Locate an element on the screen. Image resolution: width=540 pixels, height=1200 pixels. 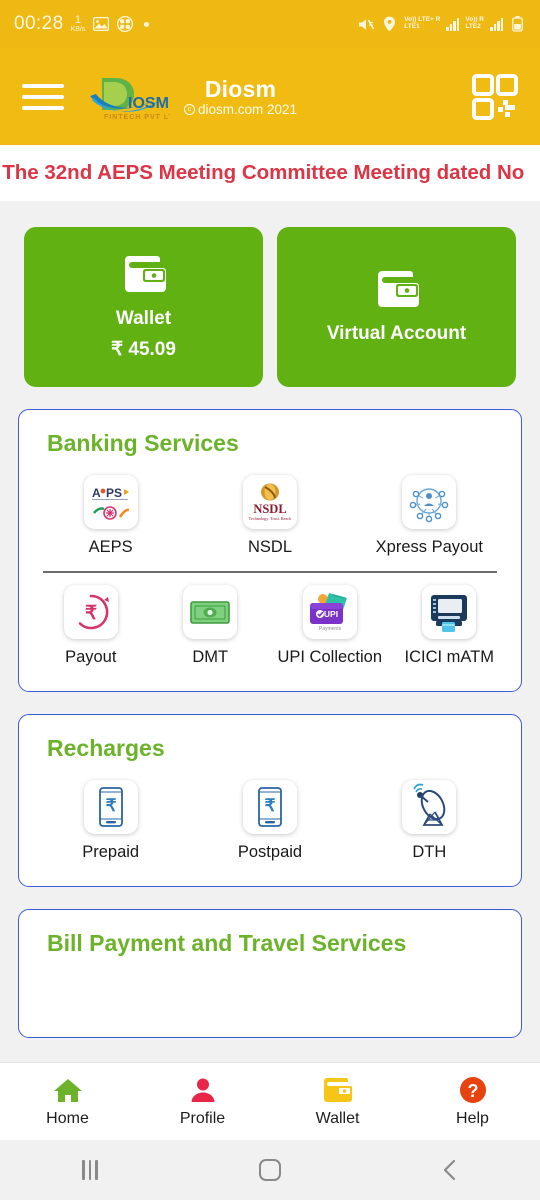
mute-icon is located at coordinates (366, 24).